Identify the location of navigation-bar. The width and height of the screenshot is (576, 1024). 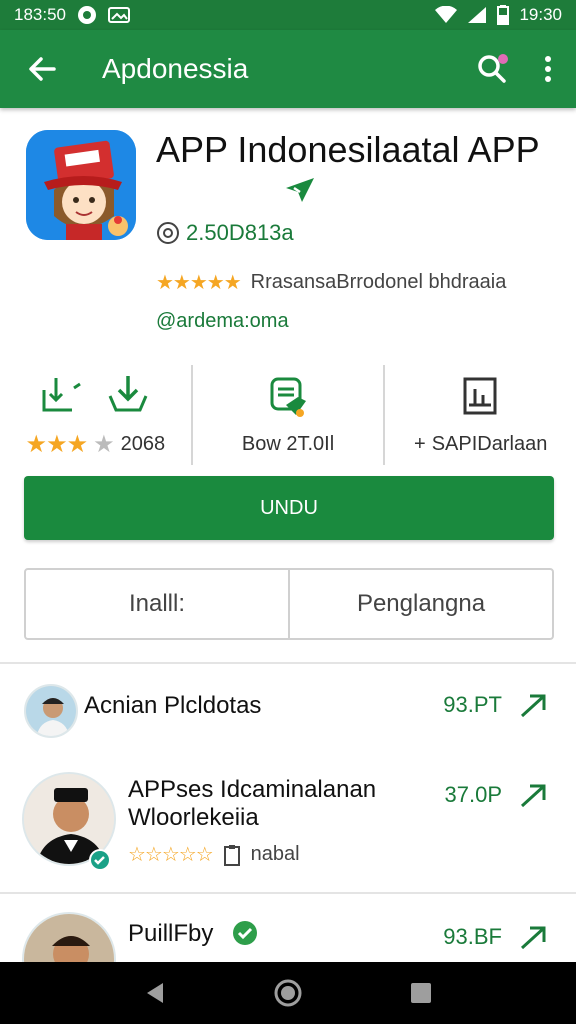
(288, 993).